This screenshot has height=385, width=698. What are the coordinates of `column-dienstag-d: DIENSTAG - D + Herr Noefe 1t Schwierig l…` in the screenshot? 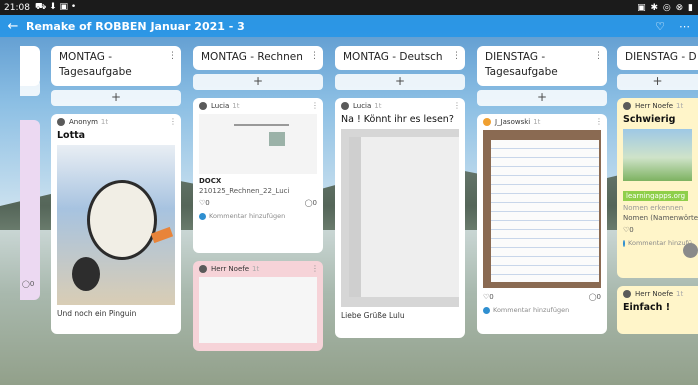 It's located at (657, 190).